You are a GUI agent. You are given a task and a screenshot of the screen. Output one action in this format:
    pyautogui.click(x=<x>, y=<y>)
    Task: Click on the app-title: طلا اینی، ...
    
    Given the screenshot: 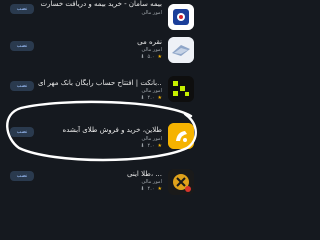 What is the action you would take?
    pyautogui.click(x=144, y=174)
    